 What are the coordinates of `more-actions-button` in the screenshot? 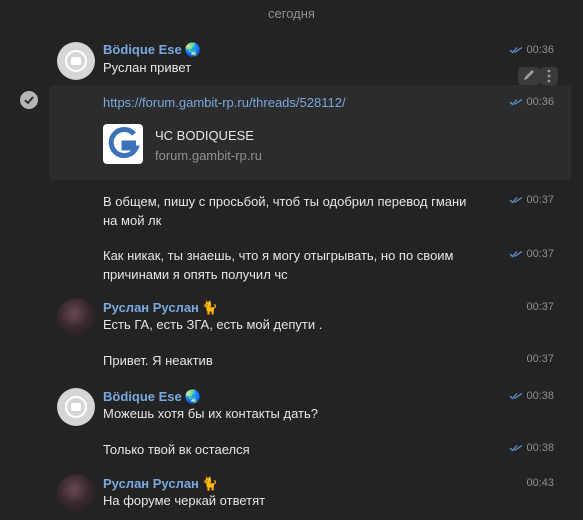 It's located at (549, 76).